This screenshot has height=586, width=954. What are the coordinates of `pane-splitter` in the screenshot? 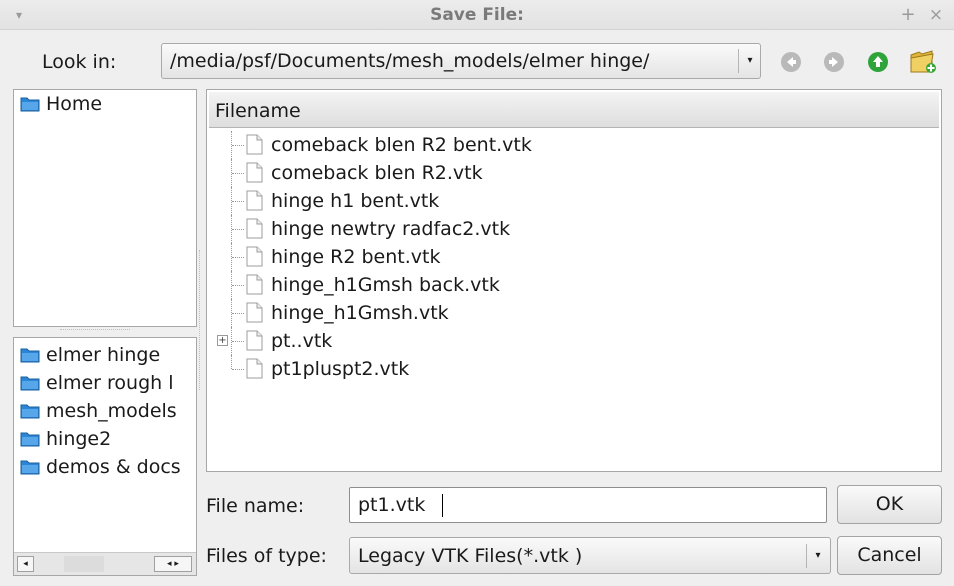 It's located at (201, 320).